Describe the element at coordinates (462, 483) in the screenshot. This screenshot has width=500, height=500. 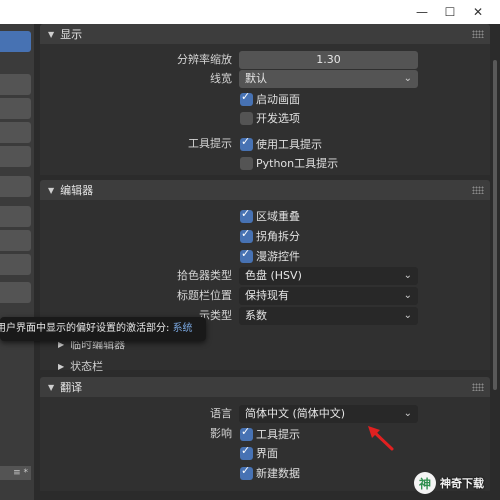
I see `watermark-text: 神奇下载` at that location.